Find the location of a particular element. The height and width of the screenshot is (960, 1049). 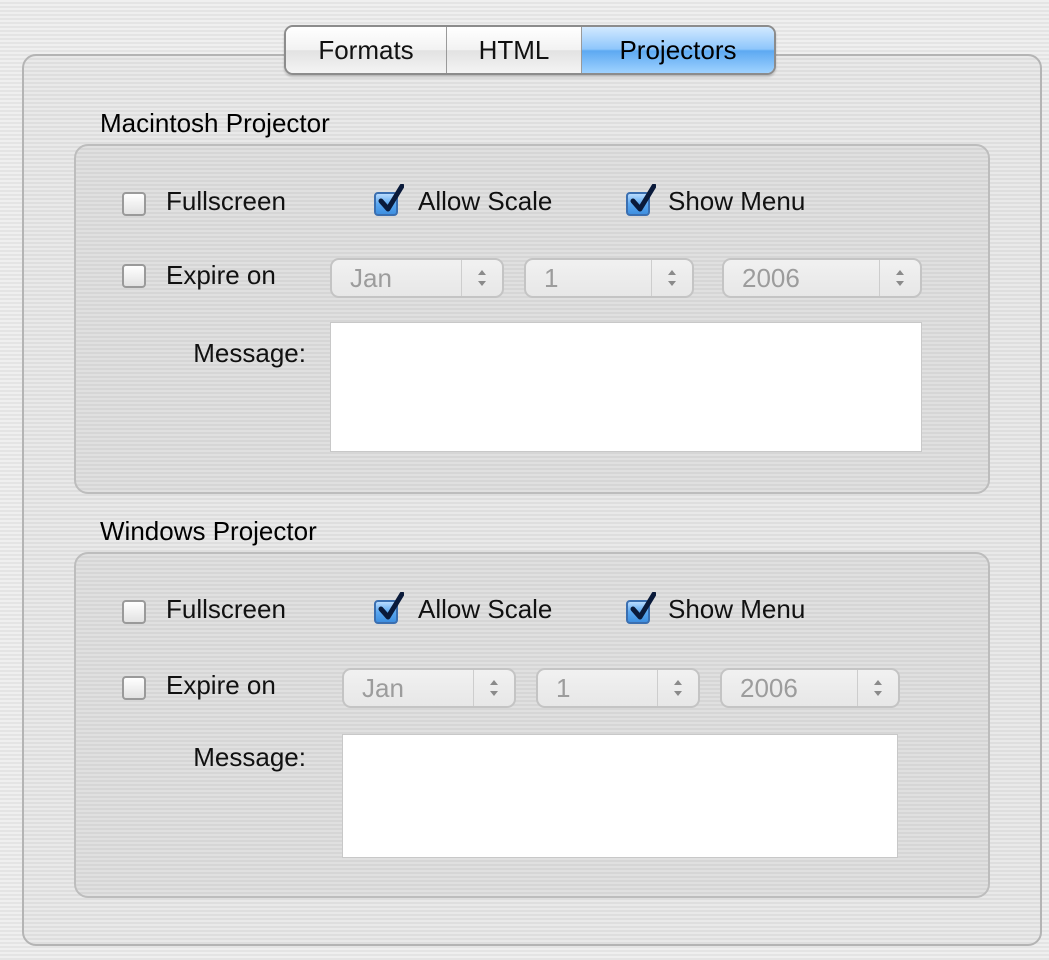

mac-allow-scale-label: Allow Scale is located at coordinates (485, 201).